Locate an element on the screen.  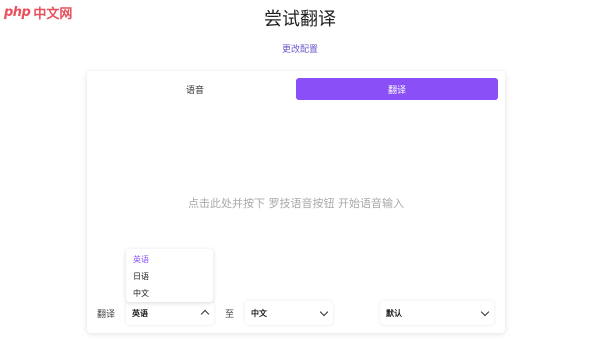
voice-input-prompt: 点击此处并按下 罗技语音按钮 开始语音输入 is located at coordinates (296, 203).